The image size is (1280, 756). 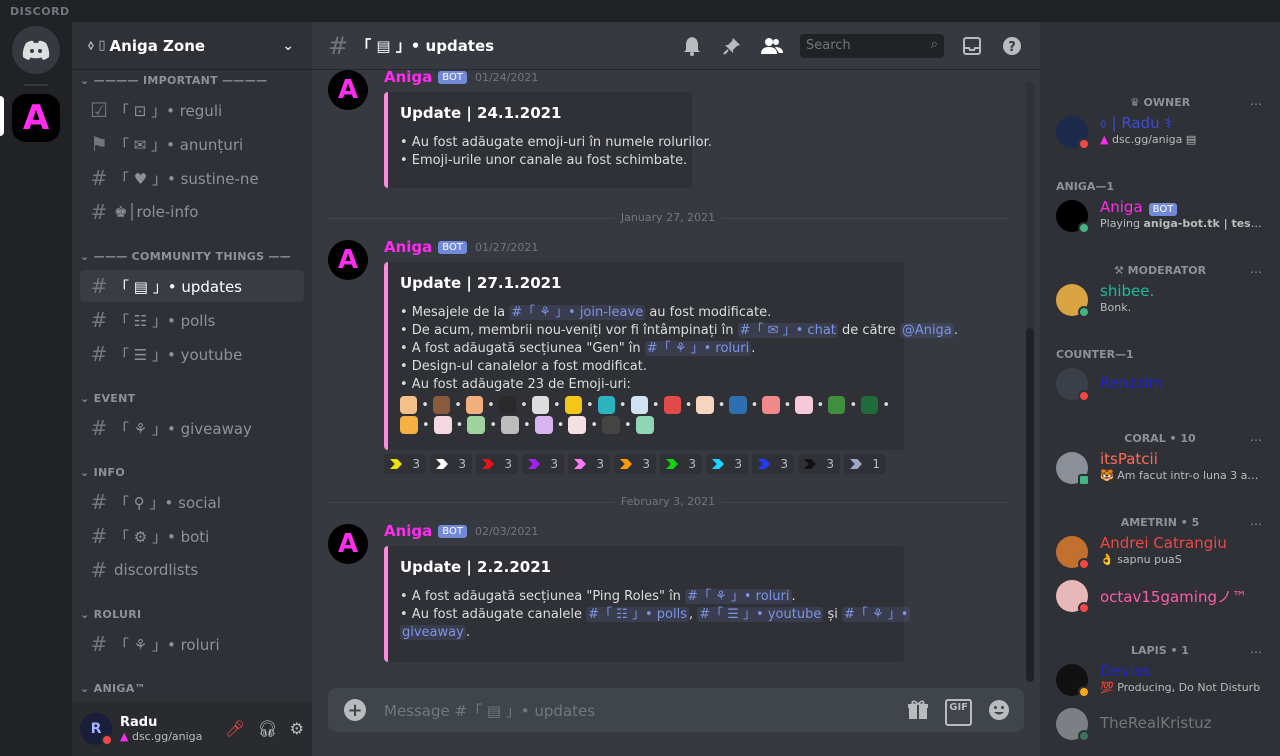 What do you see at coordinates (676, 710) in the screenshot?
I see `message-composer: + Message #「 ▤ 」• updates GIF` at bounding box center [676, 710].